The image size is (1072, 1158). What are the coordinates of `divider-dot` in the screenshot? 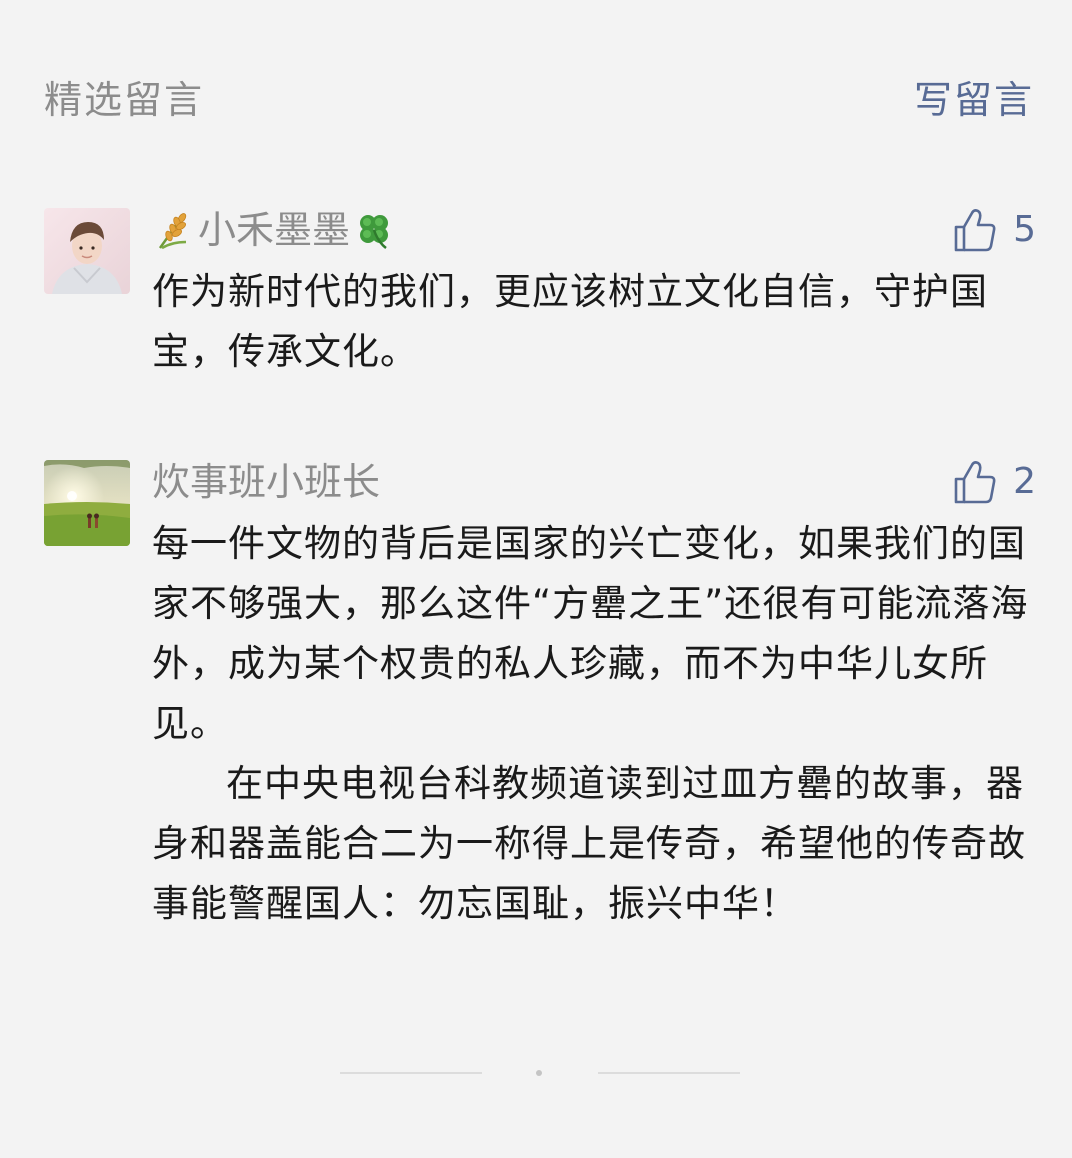 It's located at (539, 1073).